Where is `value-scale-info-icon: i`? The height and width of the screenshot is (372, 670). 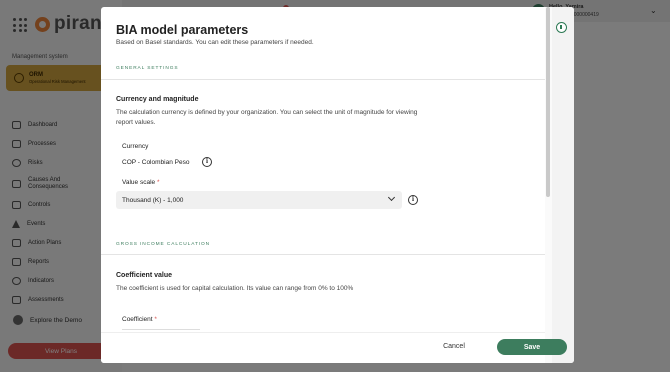 value-scale-info-icon: i is located at coordinates (413, 200).